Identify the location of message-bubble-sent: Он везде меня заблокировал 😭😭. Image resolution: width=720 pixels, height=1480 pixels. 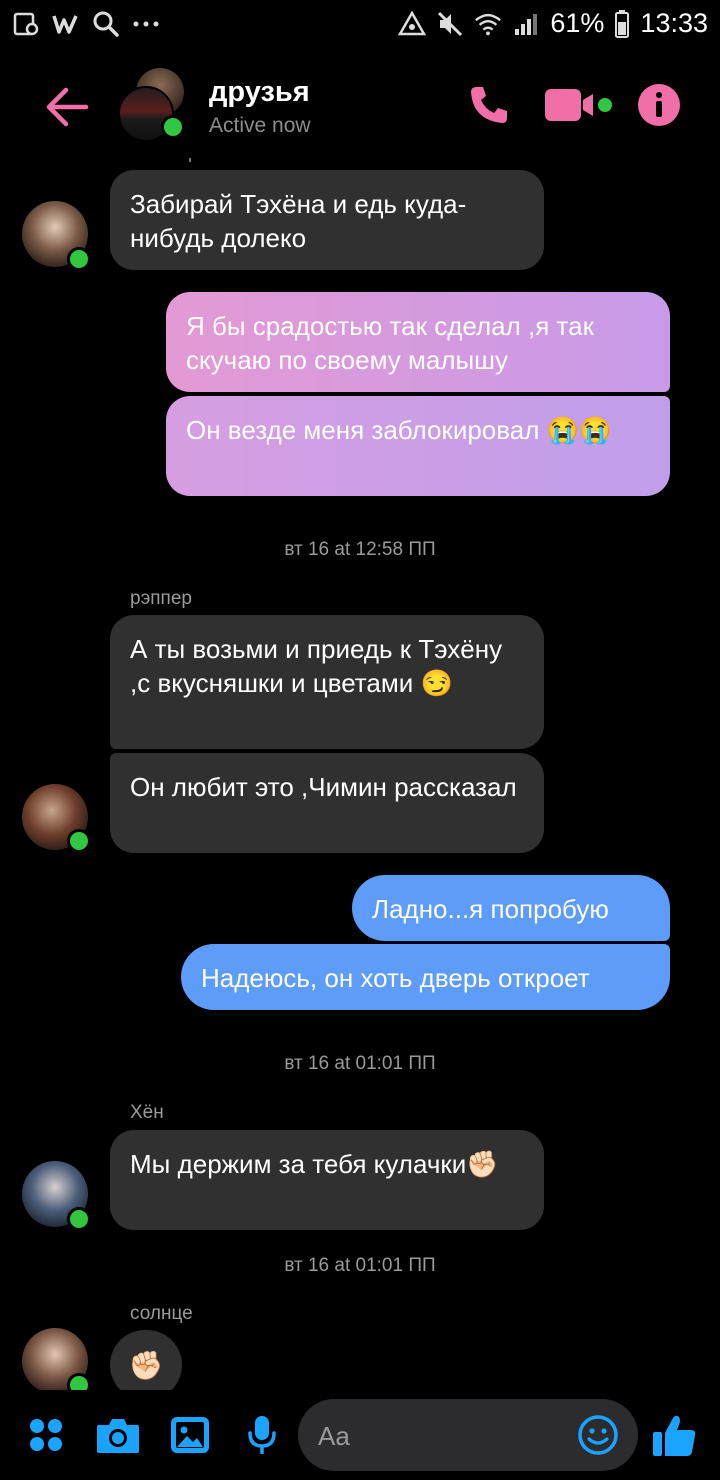
(418, 446).